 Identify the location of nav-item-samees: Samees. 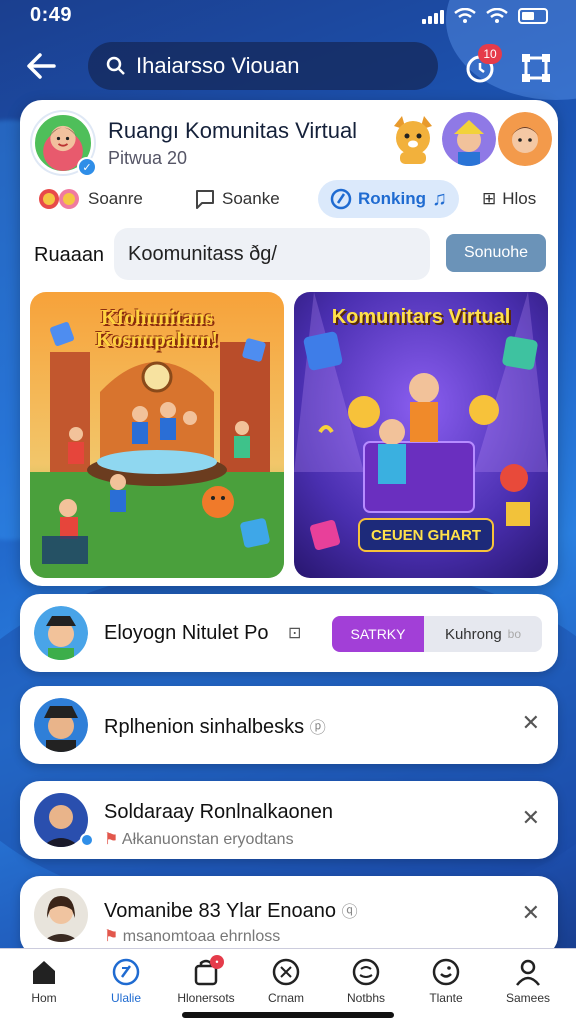
(528, 981).